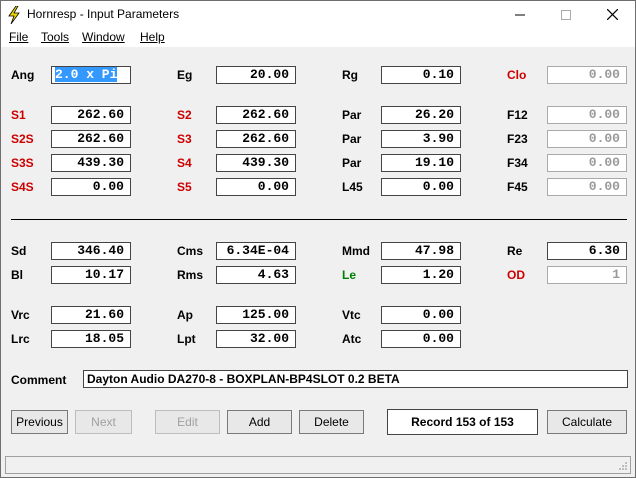 Image resolution: width=636 pixels, height=478 pixels. What do you see at coordinates (623, 466) in the screenshot?
I see `resize-grip-icon` at bounding box center [623, 466].